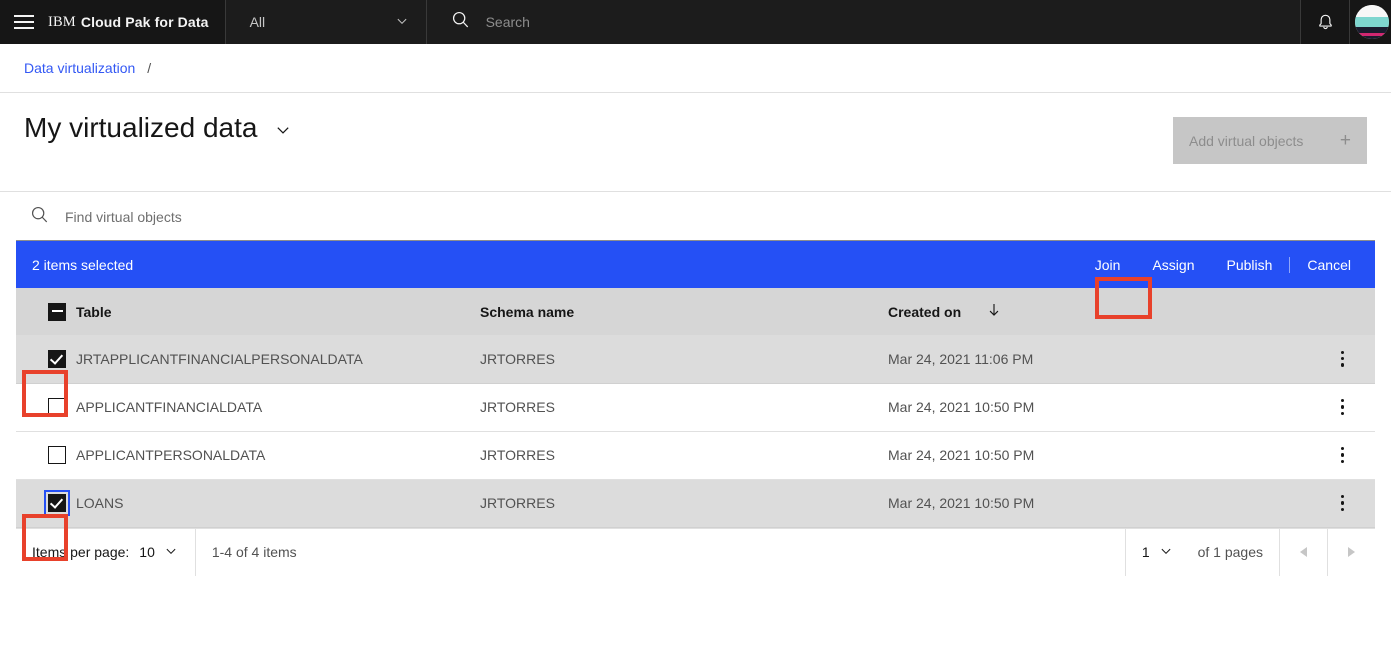 This screenshot has height=670, width=1391. What do you see at coordinates (1173, 264) in the screenshot?
I see `assign-button: Assign` at bounding box center [1173, 264].